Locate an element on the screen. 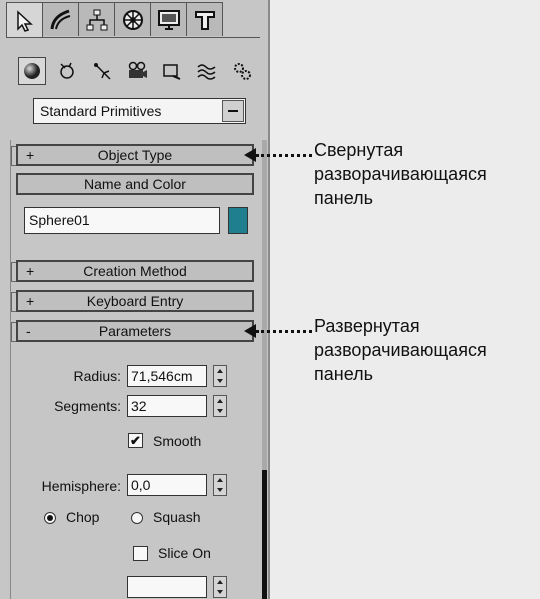 The width and height of the screenshot is (540, 599). subcategory-systems is located at coordinates (242, 71).